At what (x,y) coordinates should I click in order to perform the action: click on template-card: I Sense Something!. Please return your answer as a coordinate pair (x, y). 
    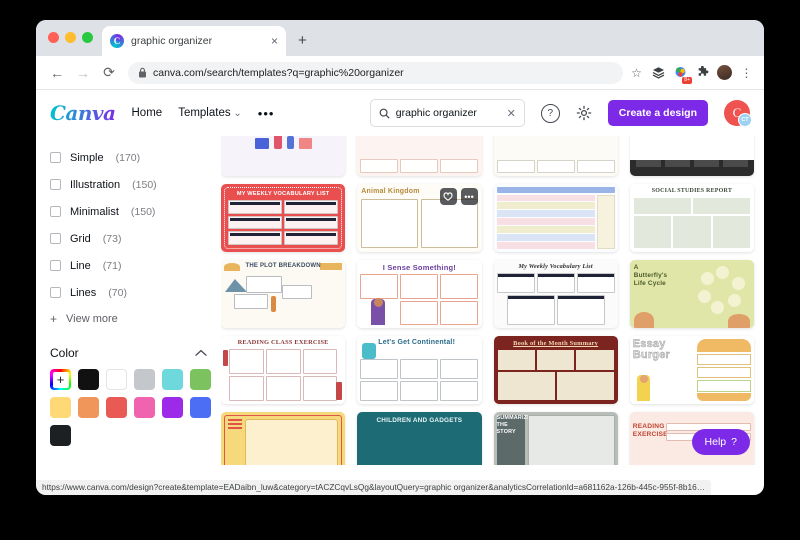
    Looking at the image, I should click on (419, 294).